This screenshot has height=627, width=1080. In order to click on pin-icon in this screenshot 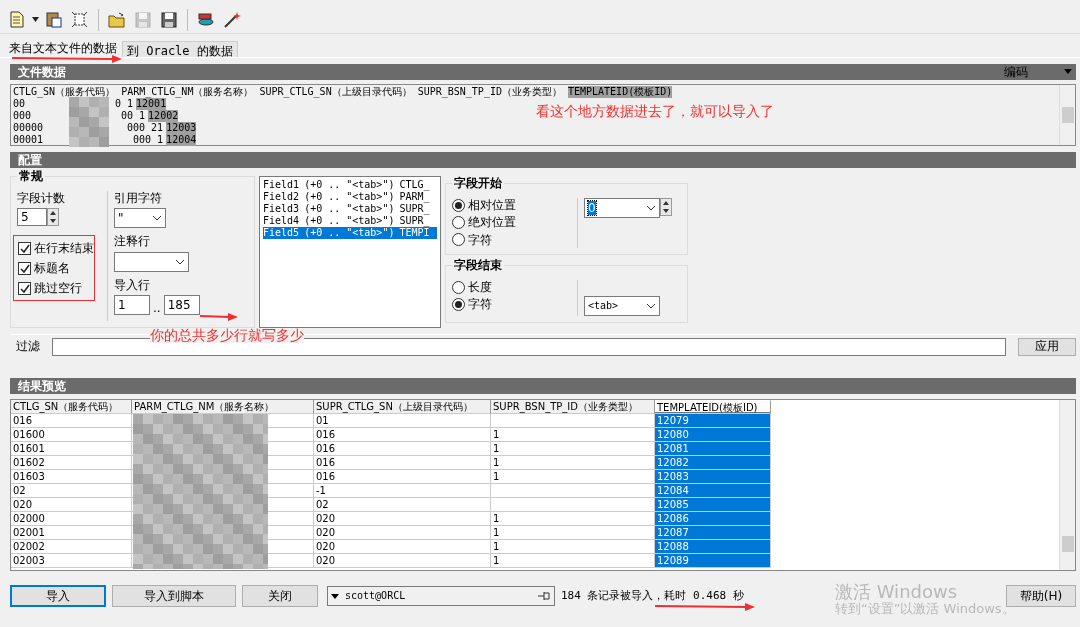, I will do `click(544, 596)`.